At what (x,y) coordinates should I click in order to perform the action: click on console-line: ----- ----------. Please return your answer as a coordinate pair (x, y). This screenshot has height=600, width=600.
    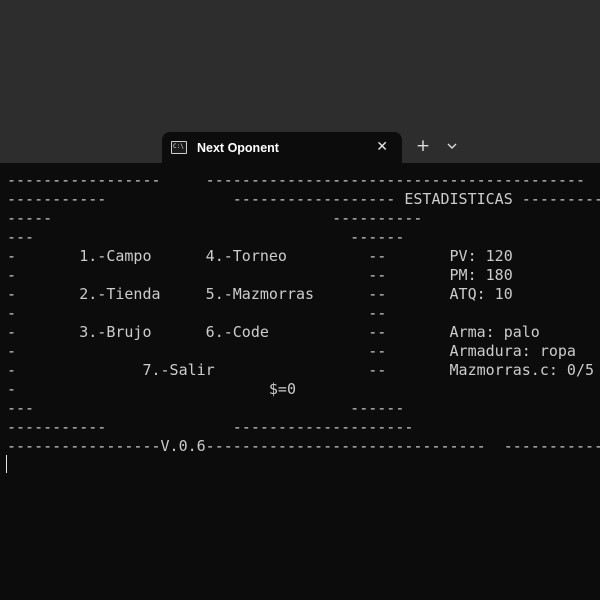
    Looking at the image, I should click on (215, 218).